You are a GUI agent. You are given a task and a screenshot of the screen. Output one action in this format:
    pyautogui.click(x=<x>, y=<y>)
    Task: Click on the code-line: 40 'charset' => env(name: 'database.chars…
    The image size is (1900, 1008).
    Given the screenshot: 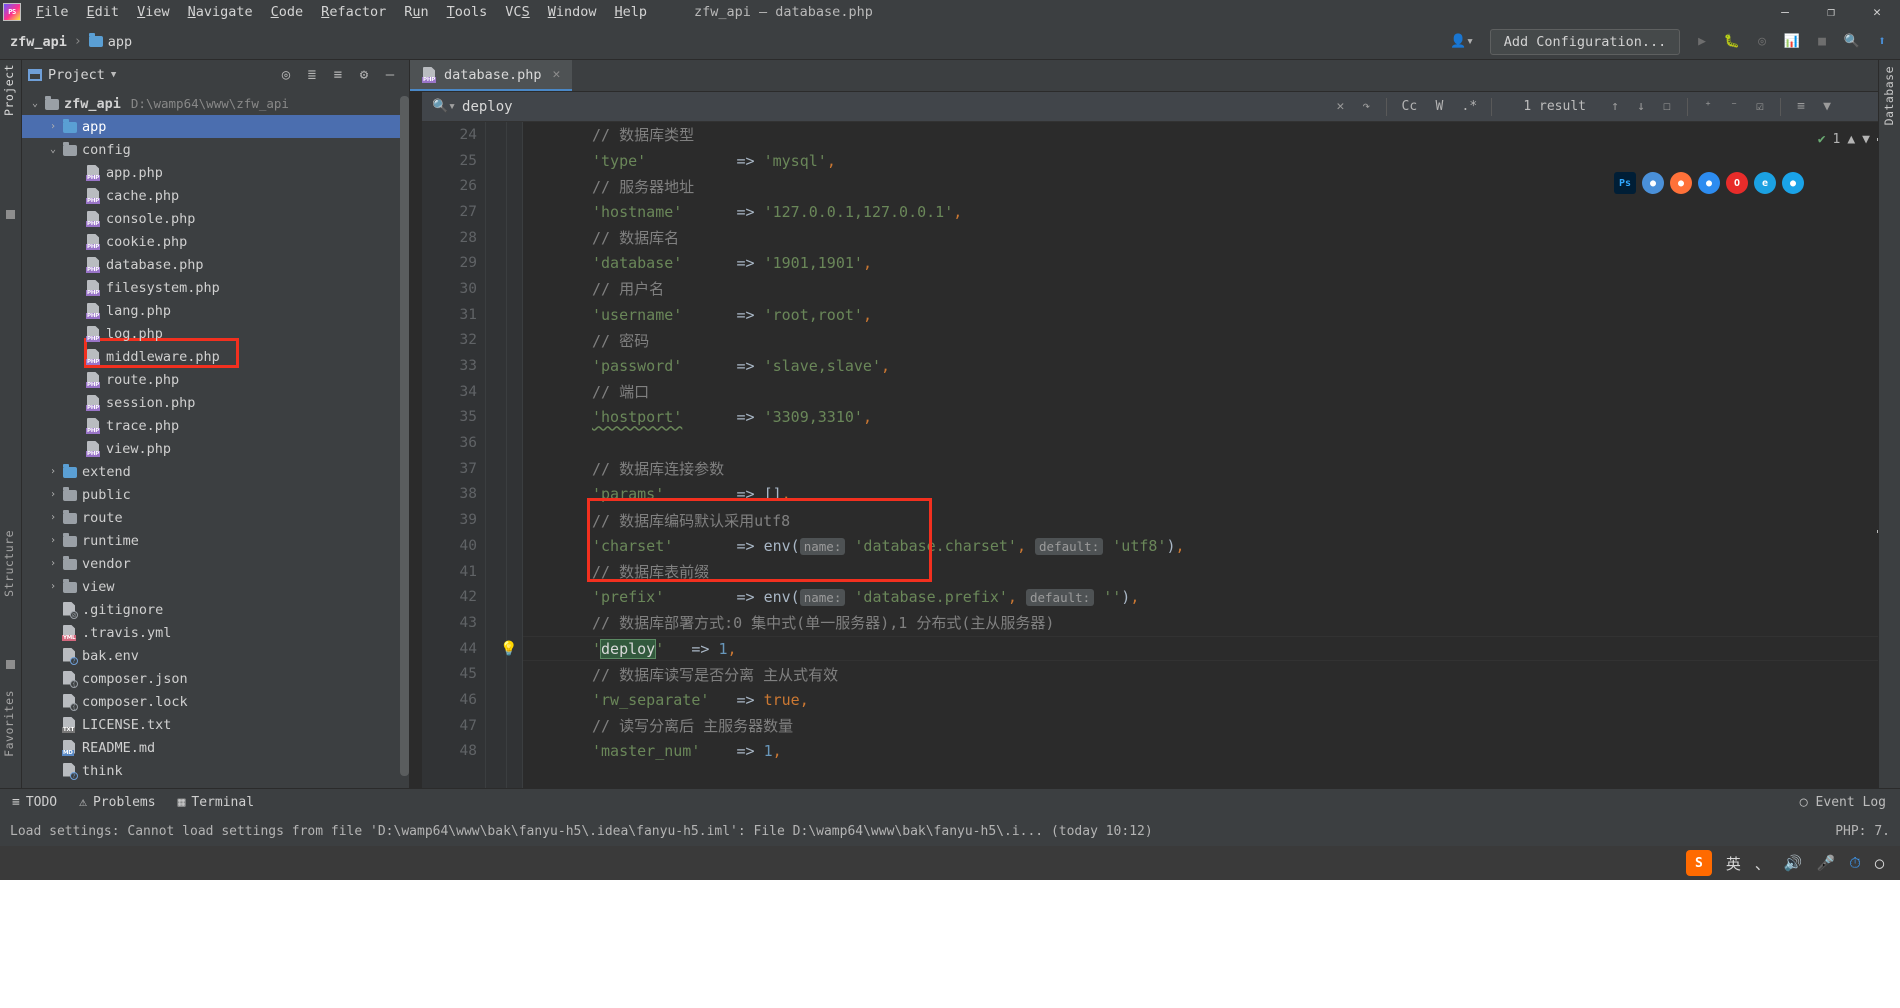 What is the action you would take?
    pyautogui.click(x=1161, y=546)
    